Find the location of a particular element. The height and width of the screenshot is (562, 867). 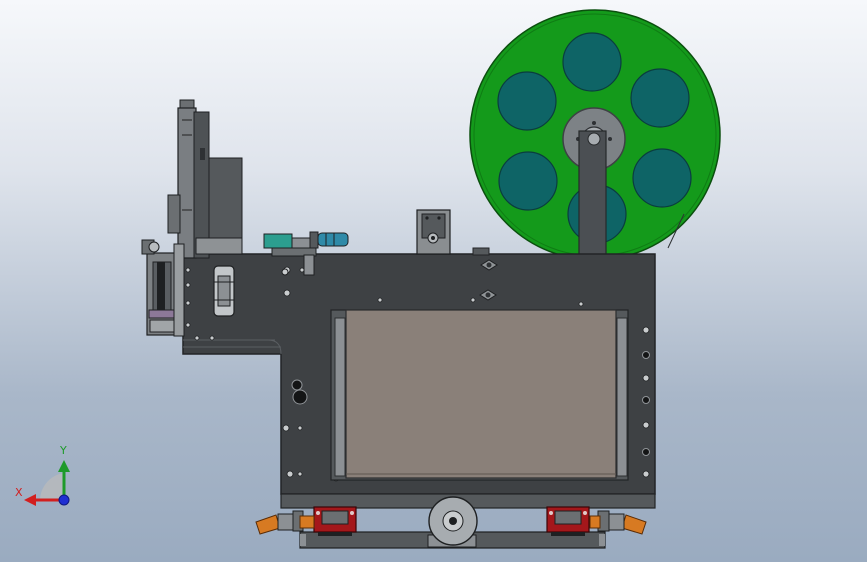

hinge-right is located at coordinates (618, 522).